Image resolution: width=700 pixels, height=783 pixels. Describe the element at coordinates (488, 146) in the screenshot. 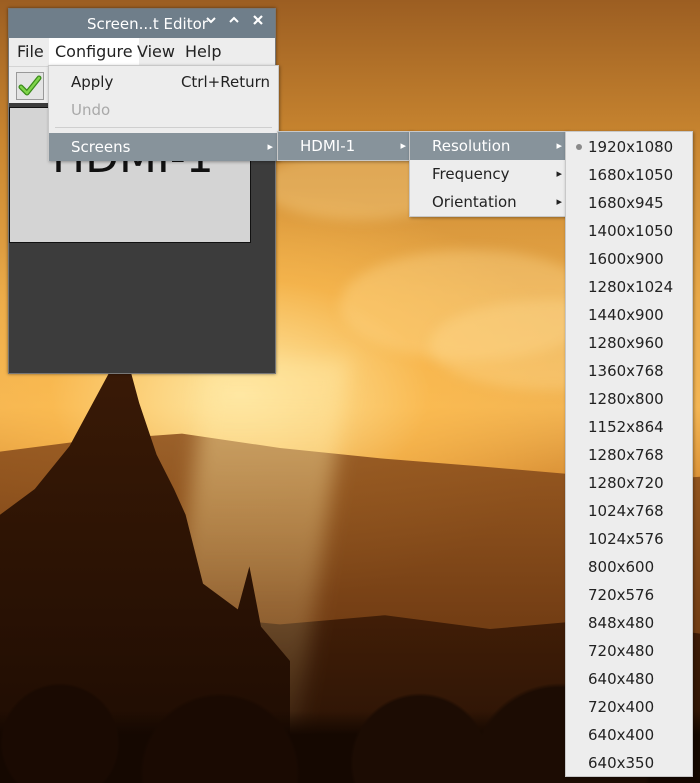

I see `menu-item-resolution: Resolution ▸` at that location.